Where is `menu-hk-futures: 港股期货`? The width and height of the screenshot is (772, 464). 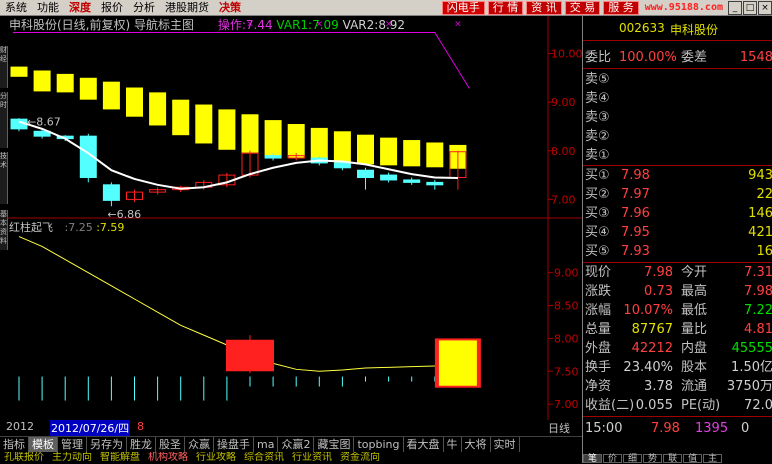
menu-hk-futures: 港股期货 is located at coordinates (187, 7).